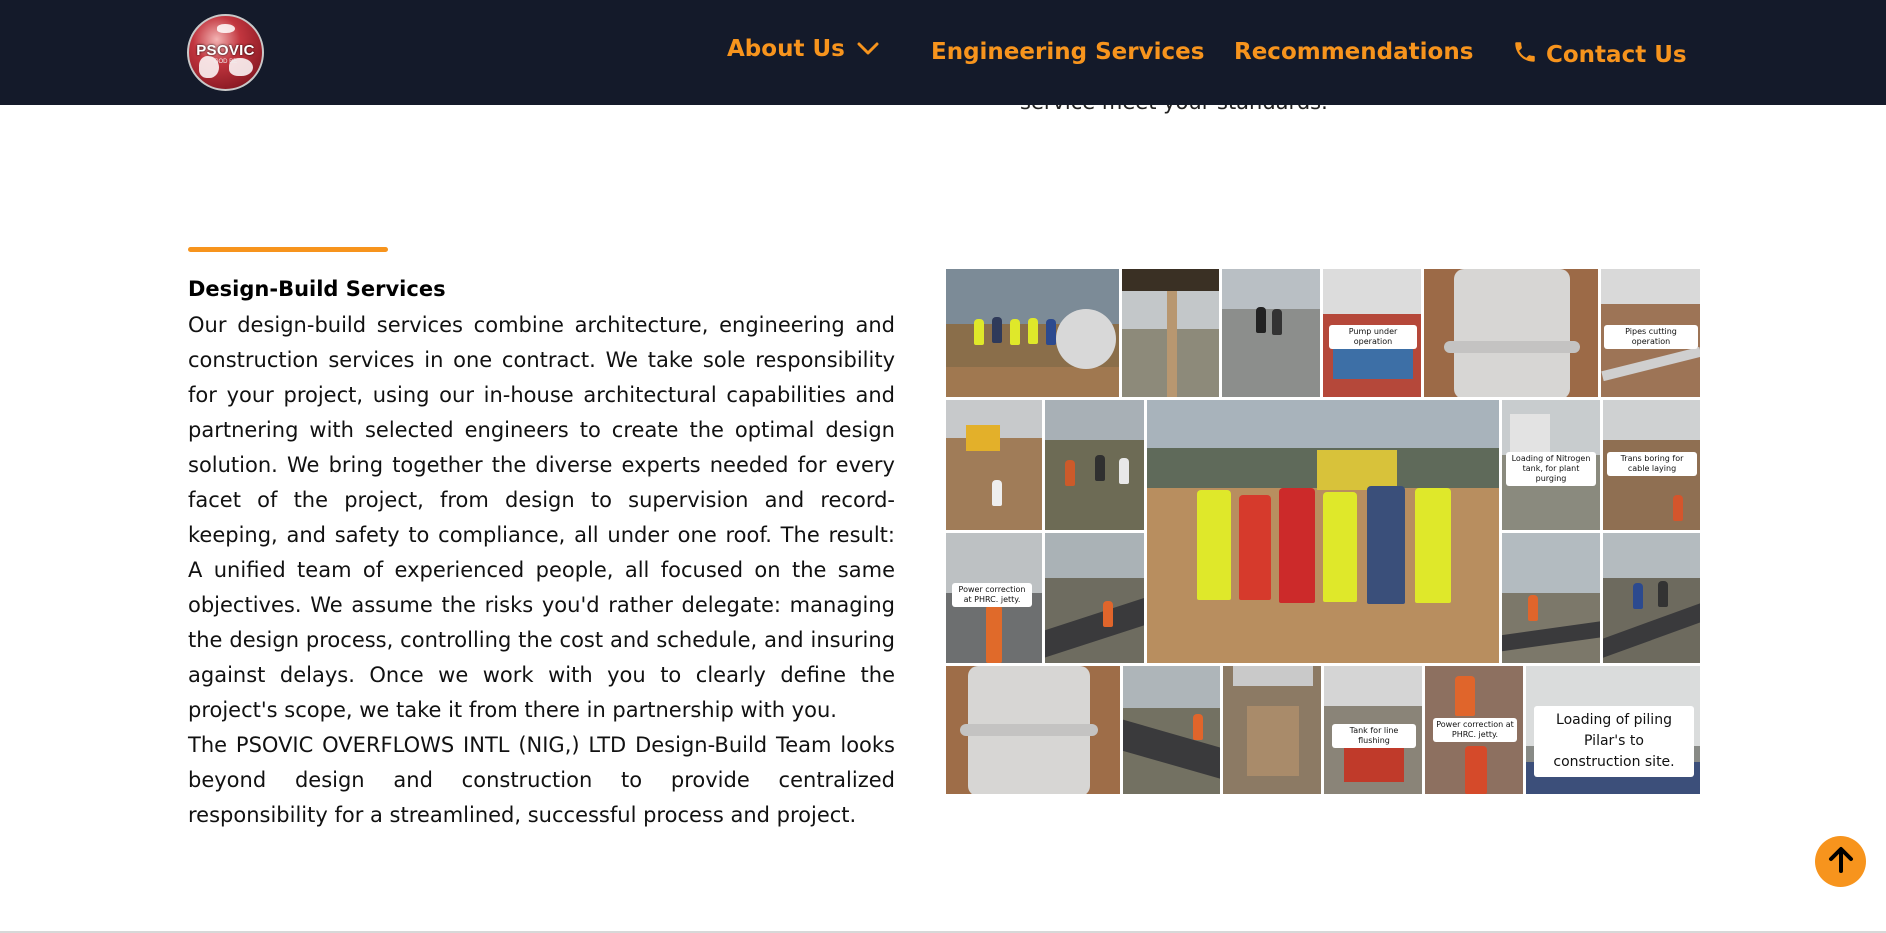 The height and width of the screenshot is (933, 1886). What do you see at coordinates (1094, 598) in the screenshot?
I see `photo-pipe-laying` at bounding box center [1094, 598].